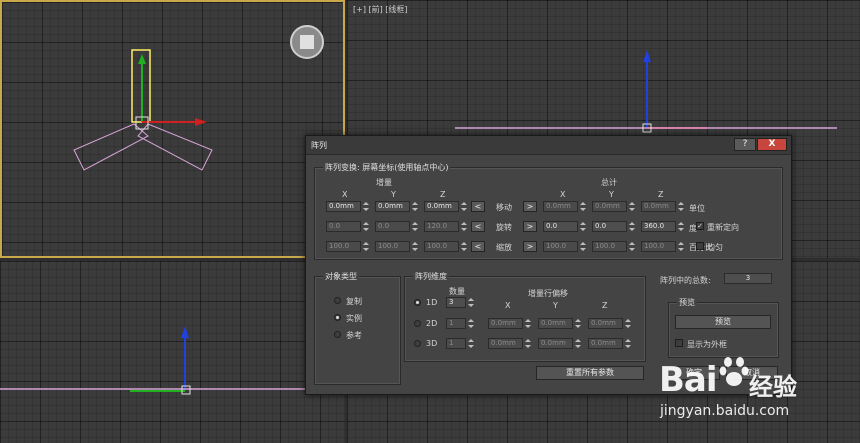 This screenshot has width=860, height=443. What do you see at coordinates (560, 206) in the screenshot?
I see `move-tot-x: 0.0mm` at bounding box center [560, 206].